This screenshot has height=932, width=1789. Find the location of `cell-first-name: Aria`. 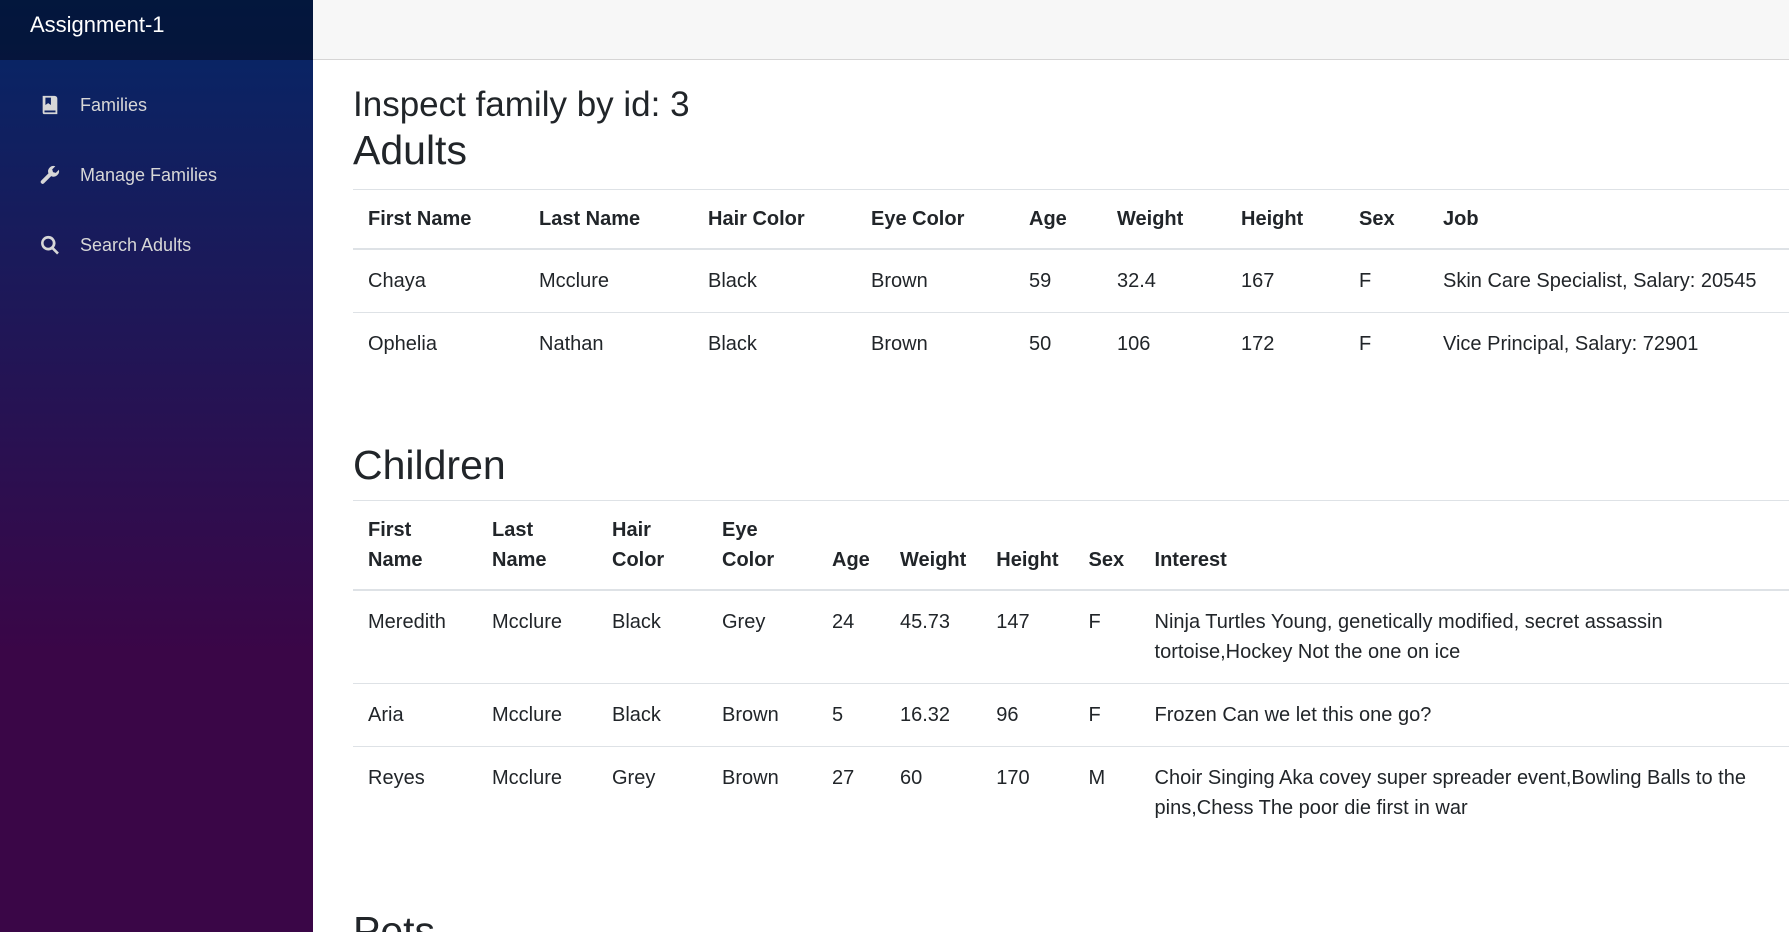

cell-first-name: Aria is located at coordinates (415, 715).